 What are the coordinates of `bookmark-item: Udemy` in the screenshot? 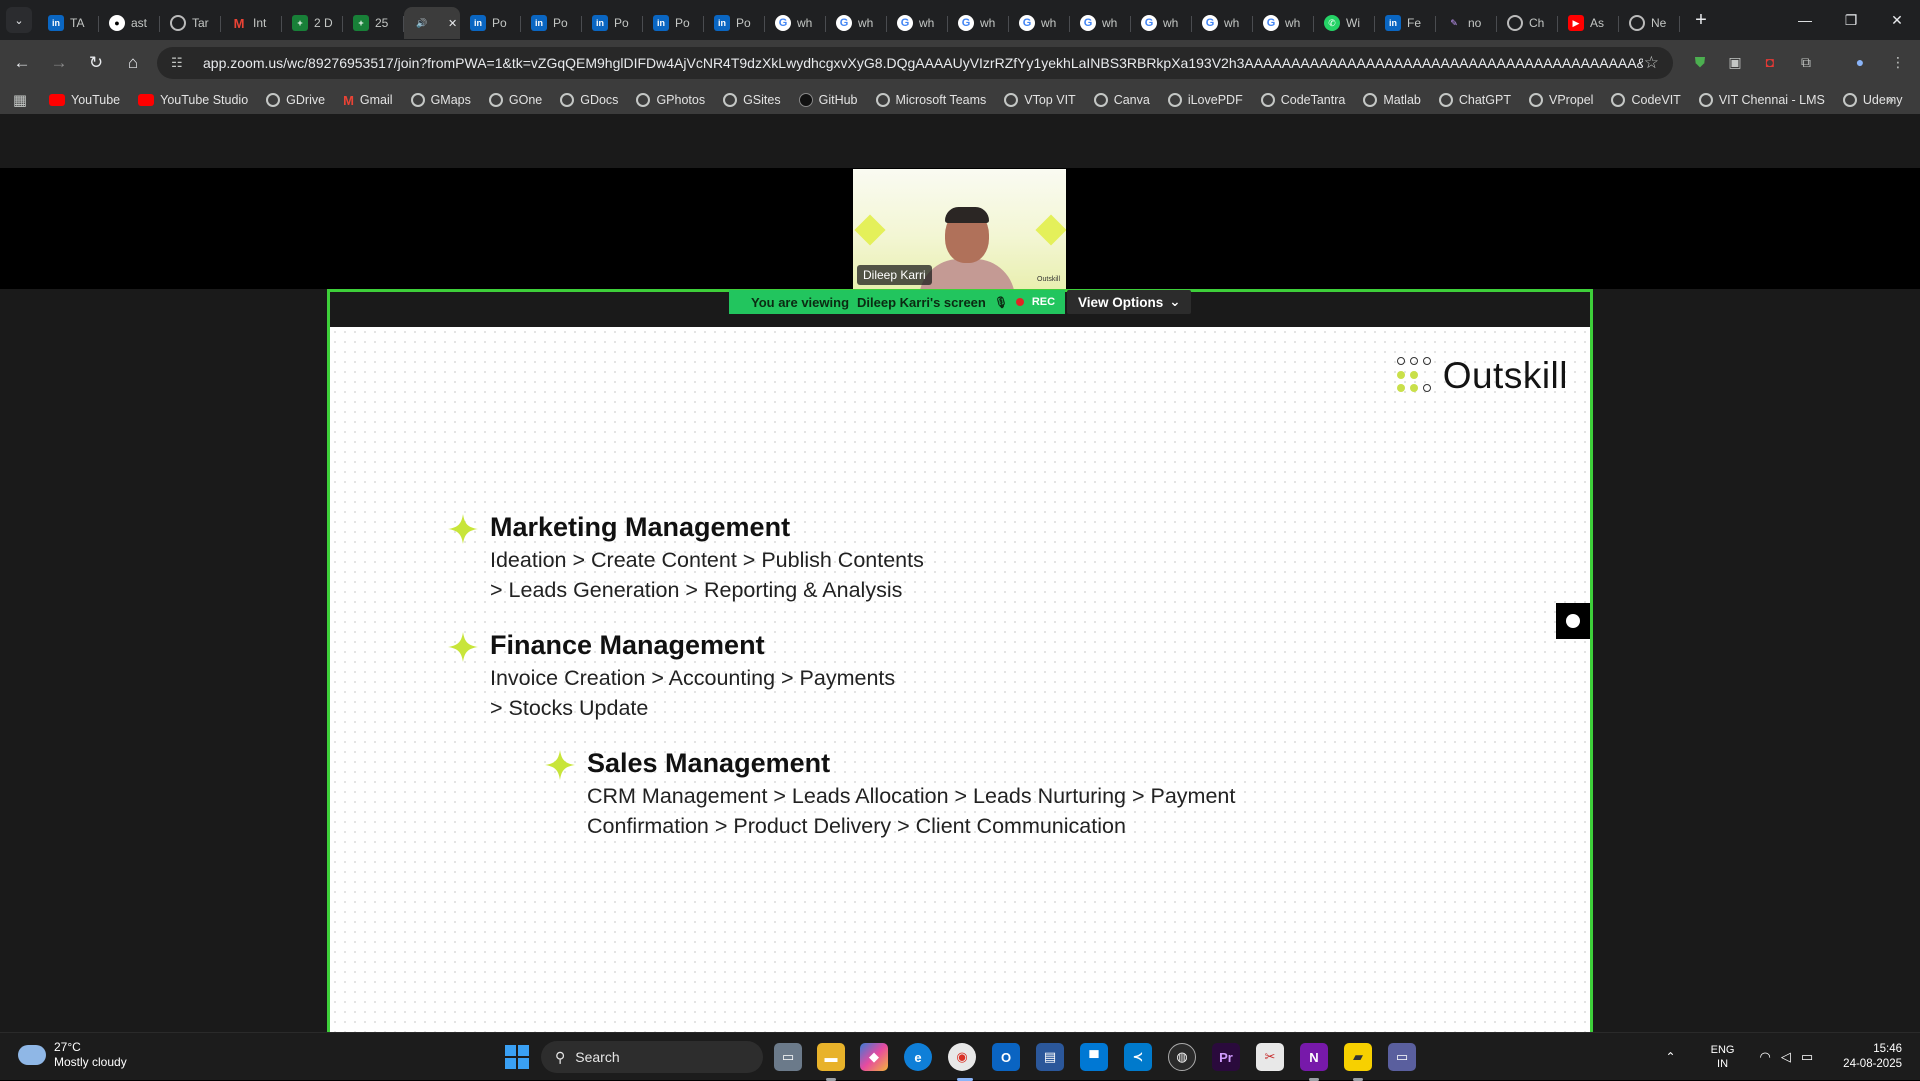 It's located at (1873, 100).